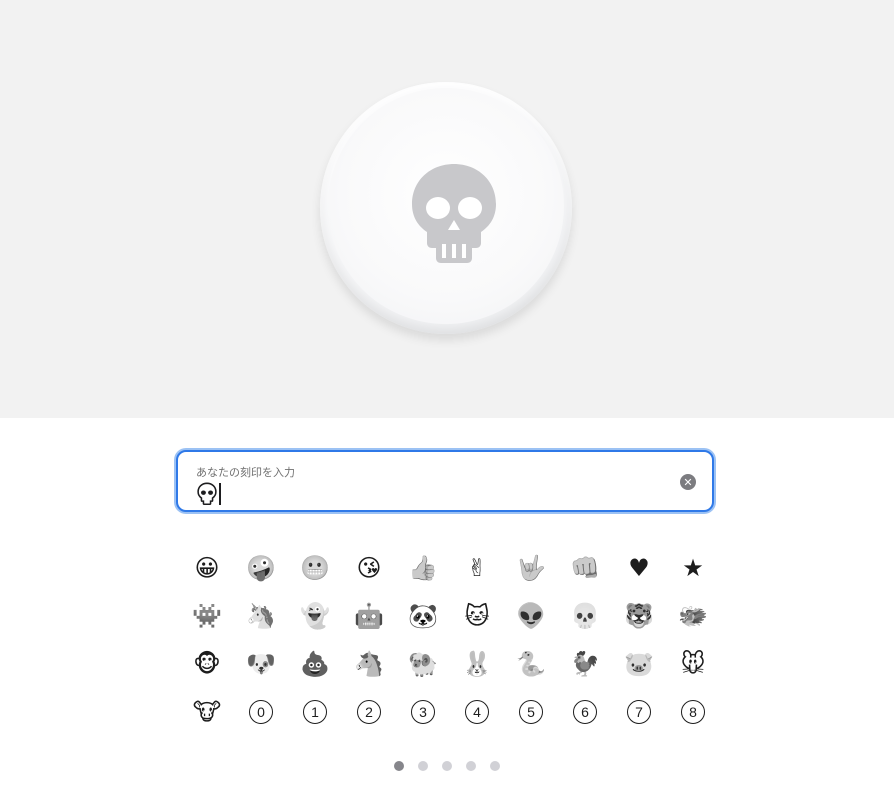 This screenshot has width=894, height=804. Describe the element at coordinates (693, 616) in the screenshot. I see `dragon-icon: 🐲` at that location.